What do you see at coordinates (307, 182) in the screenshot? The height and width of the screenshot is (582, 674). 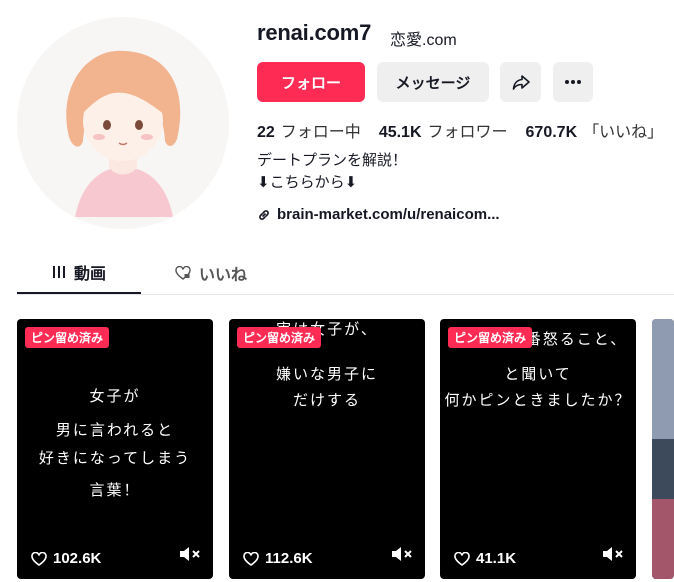 I see `bio-line: ⬇こちらから⬇` at bounding box center [307, 182].